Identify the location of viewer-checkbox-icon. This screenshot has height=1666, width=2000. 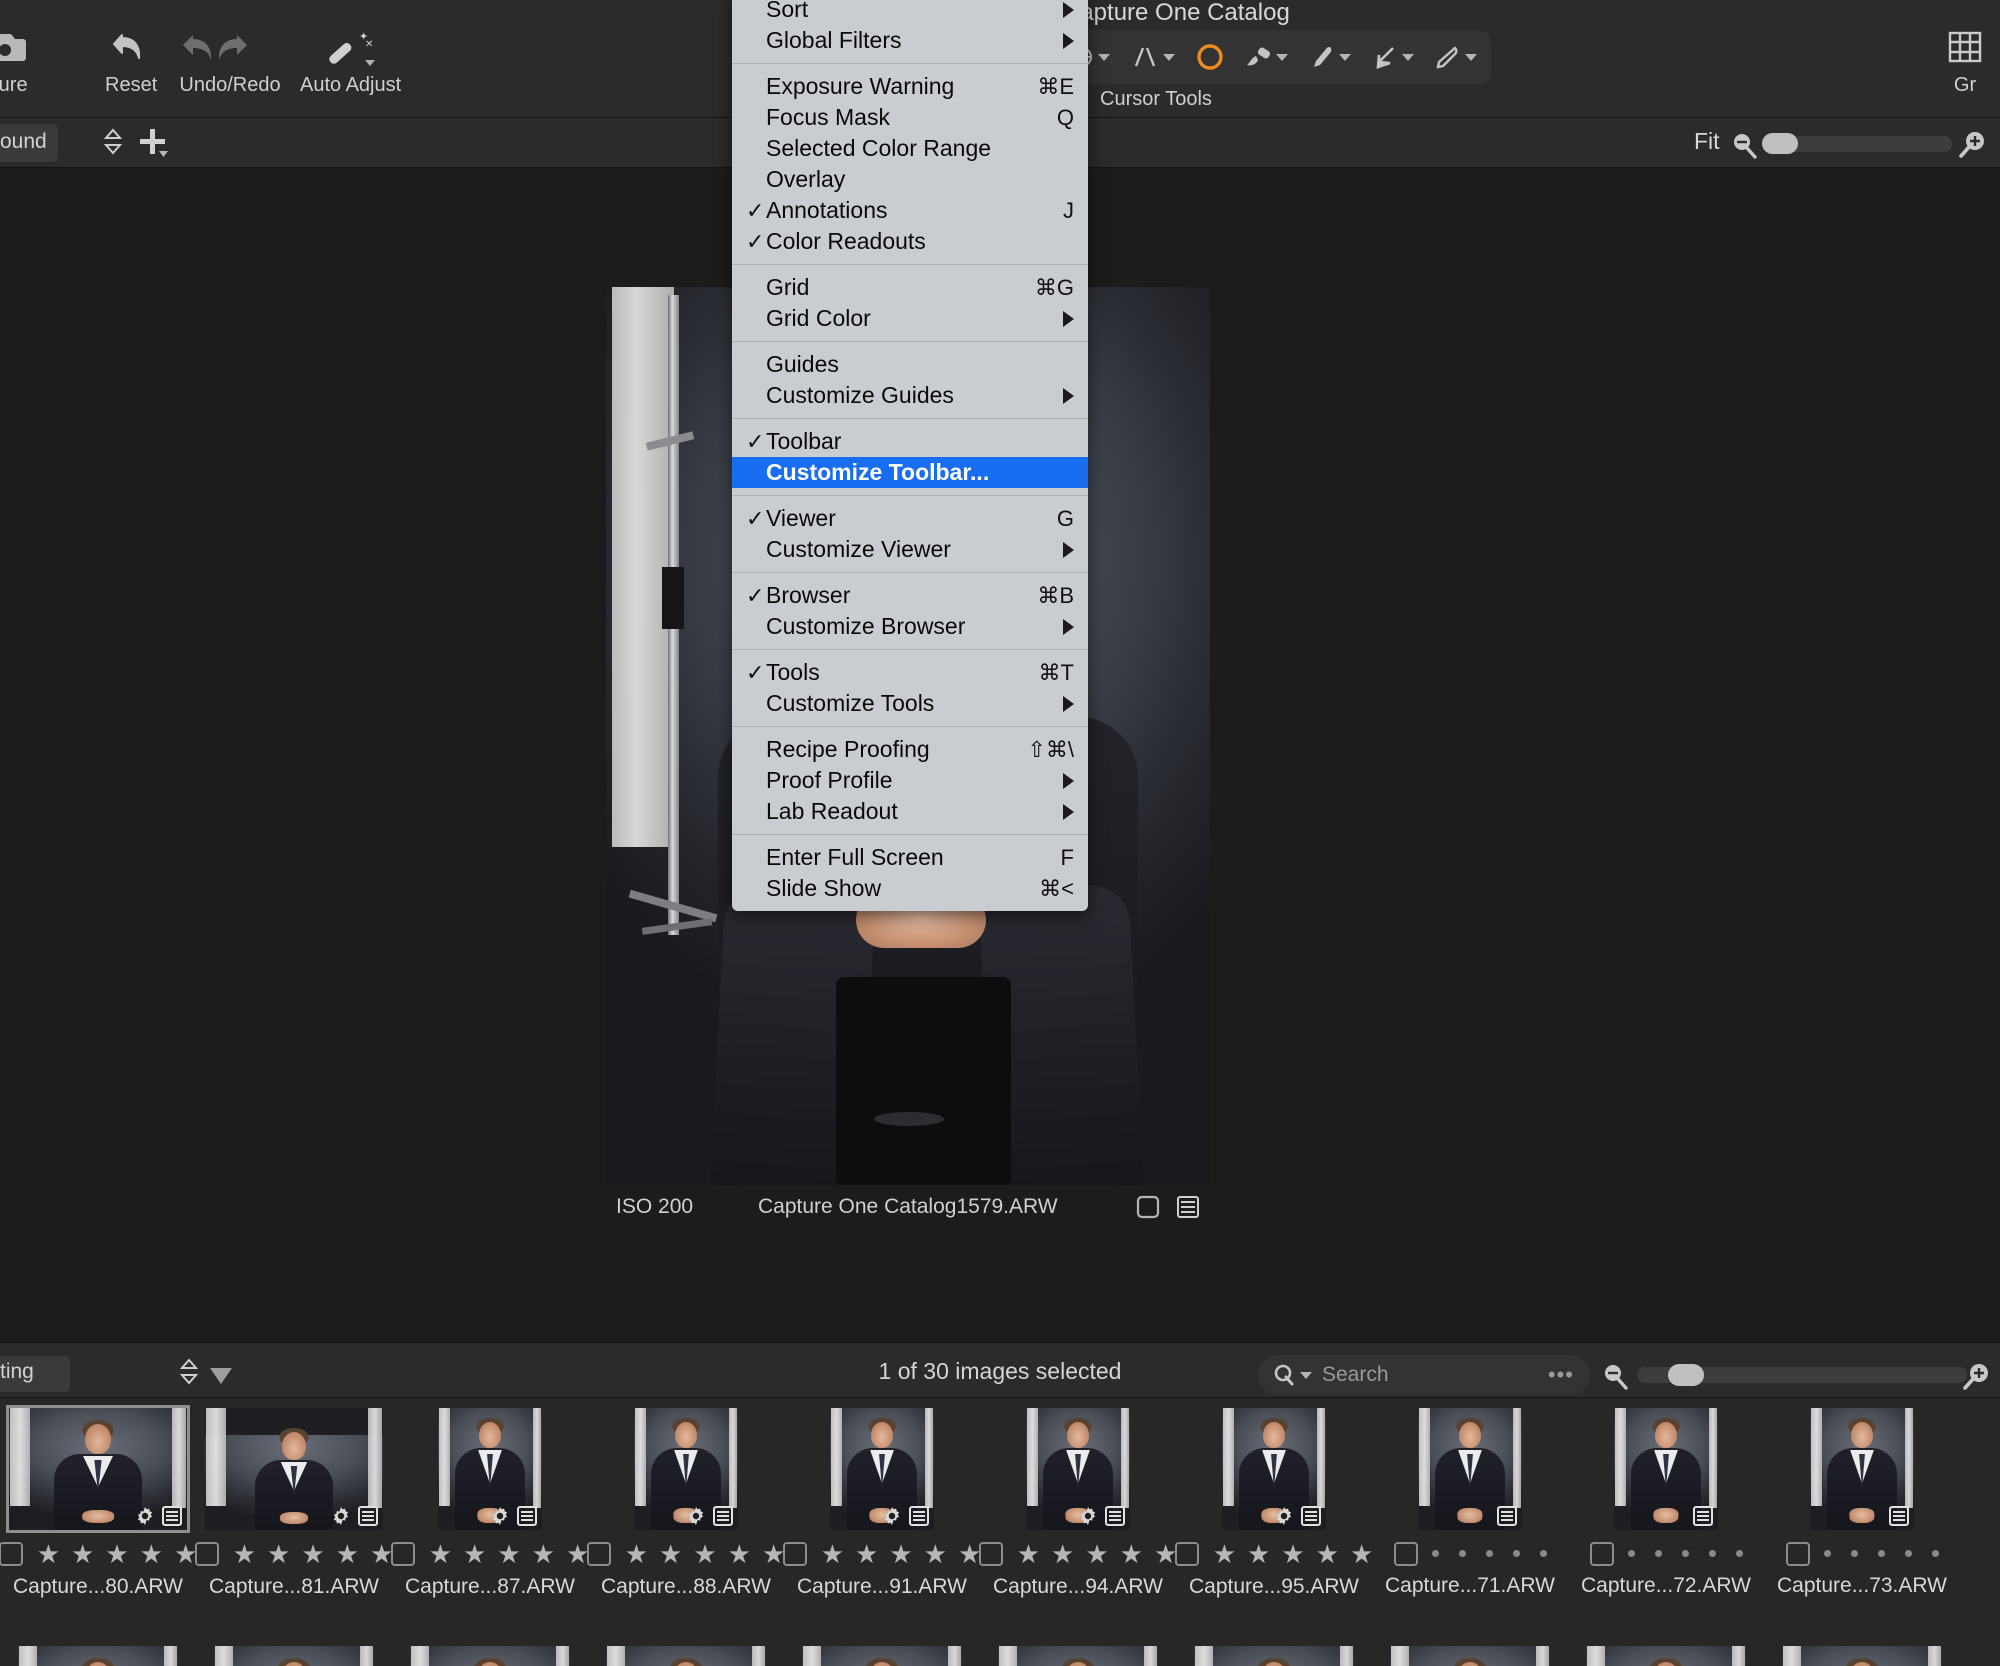
(1148, 1207).